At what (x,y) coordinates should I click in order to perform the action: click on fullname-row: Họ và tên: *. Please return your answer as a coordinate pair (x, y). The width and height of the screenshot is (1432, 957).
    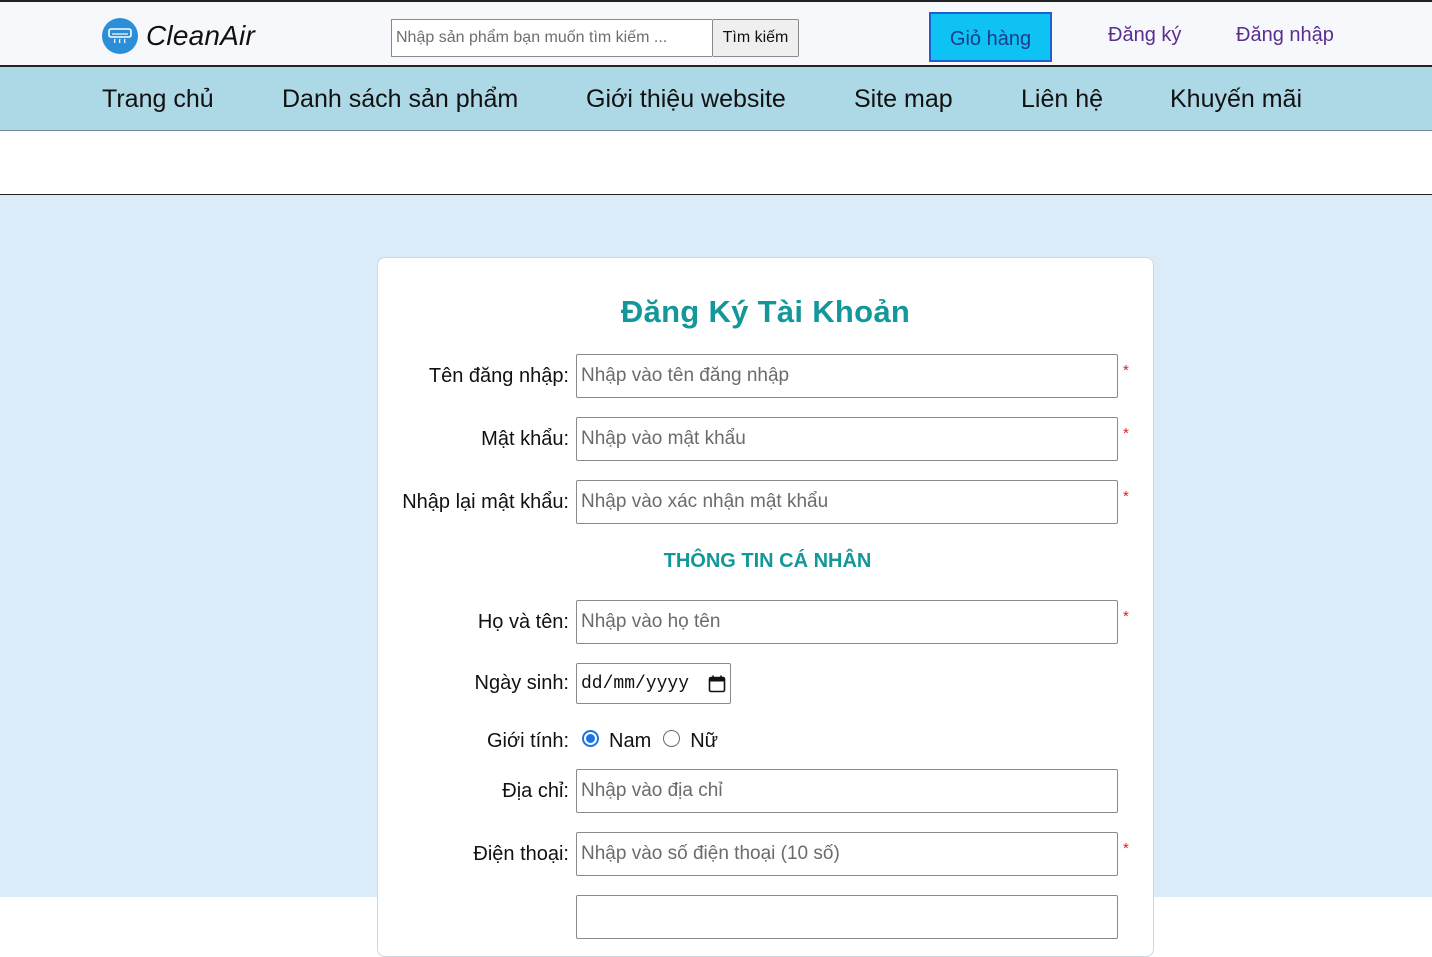
    Looking at the image, I should click on (765, 622).